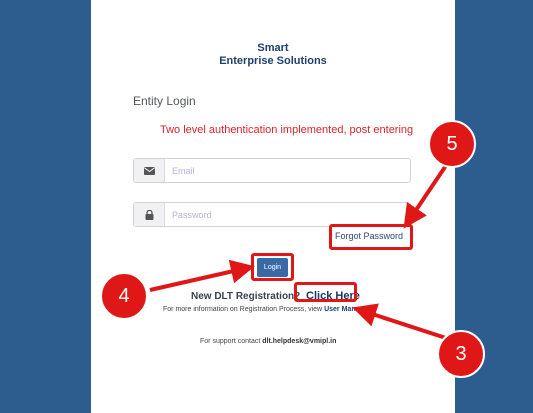  I want to click on callout-badge-5: 5, so click(452, 144).